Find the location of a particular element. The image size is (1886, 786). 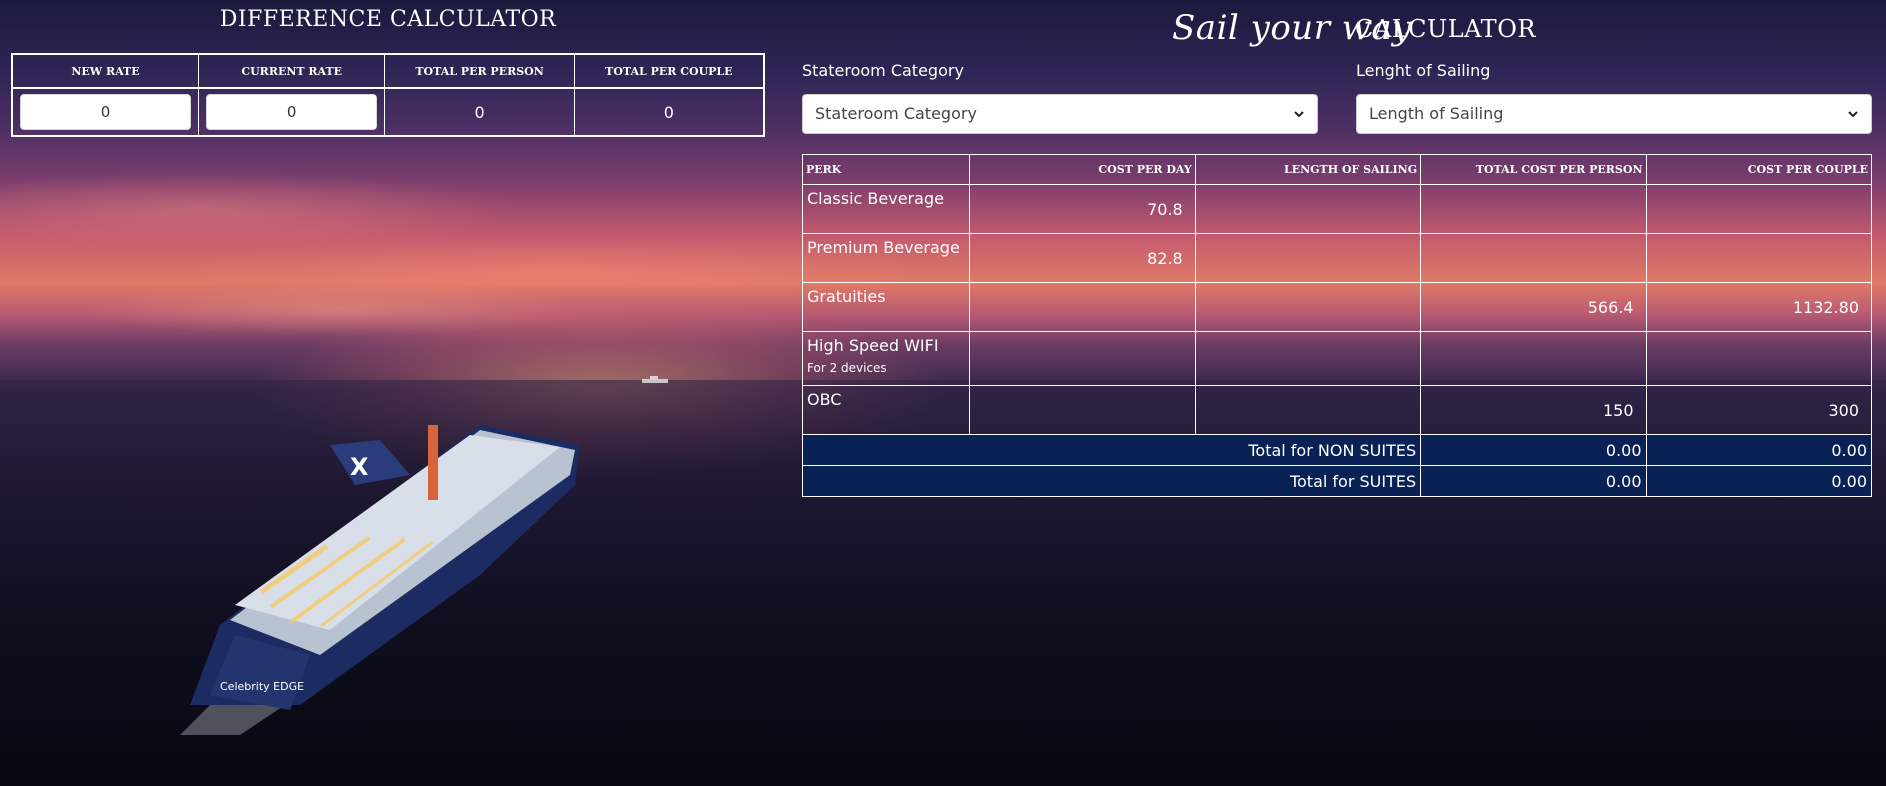

cost-per-day-cell: 70.8 is located at coordinates (1082, 209).